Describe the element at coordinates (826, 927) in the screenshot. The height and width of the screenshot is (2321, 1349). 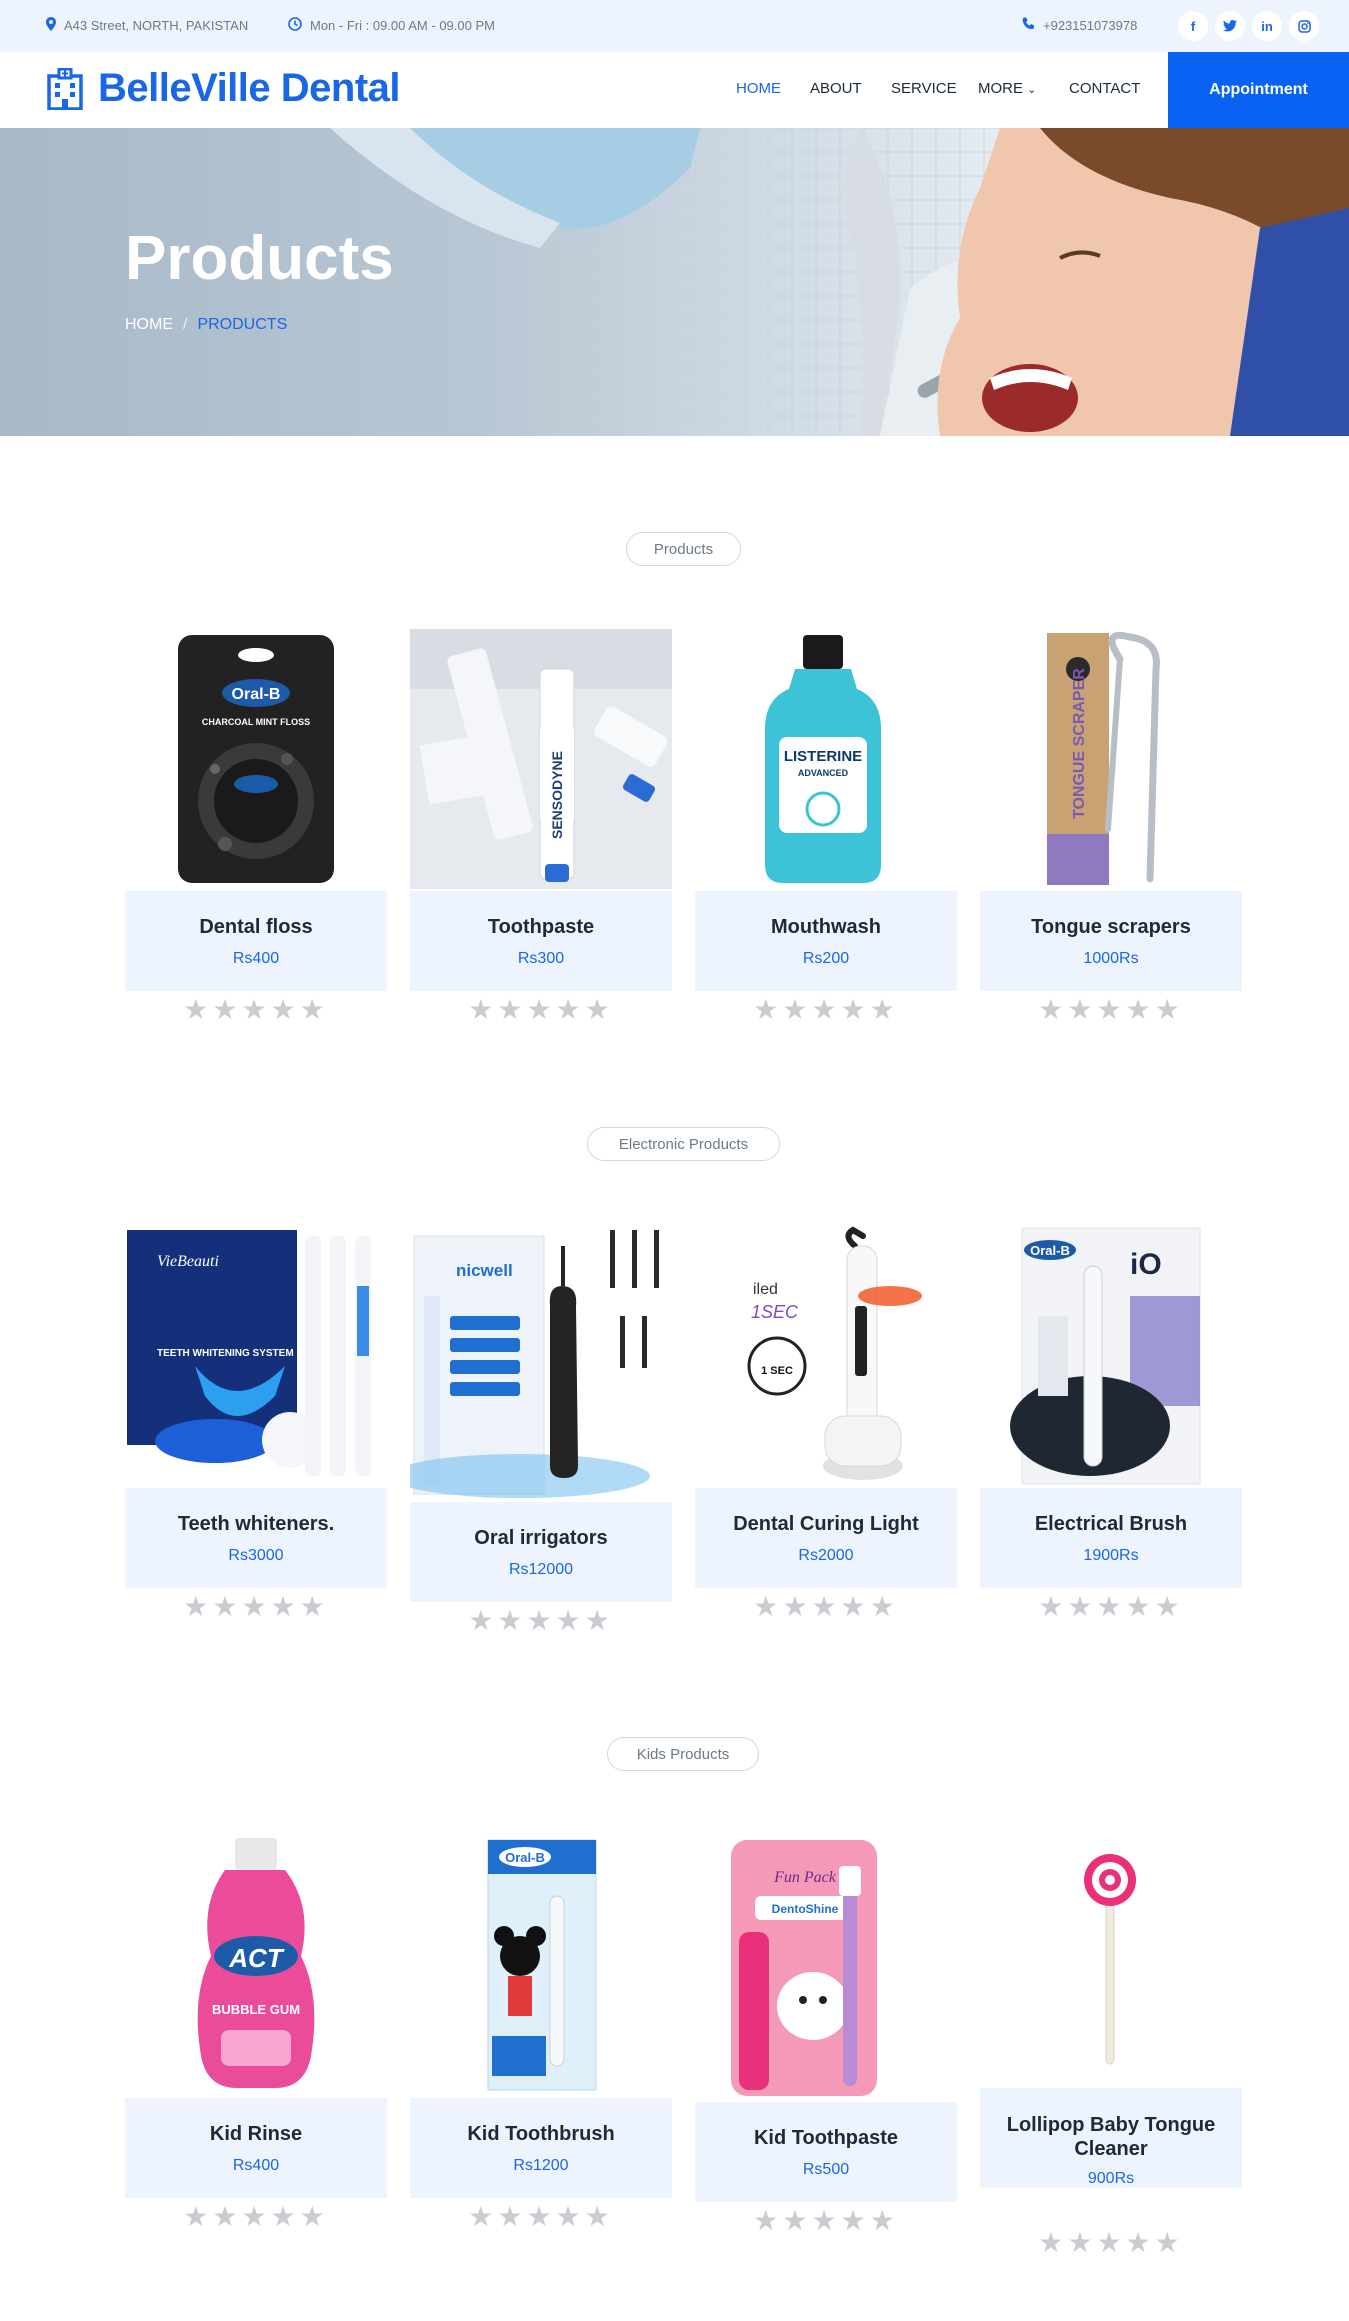
I see `product-name: Mouthwash` at that location.